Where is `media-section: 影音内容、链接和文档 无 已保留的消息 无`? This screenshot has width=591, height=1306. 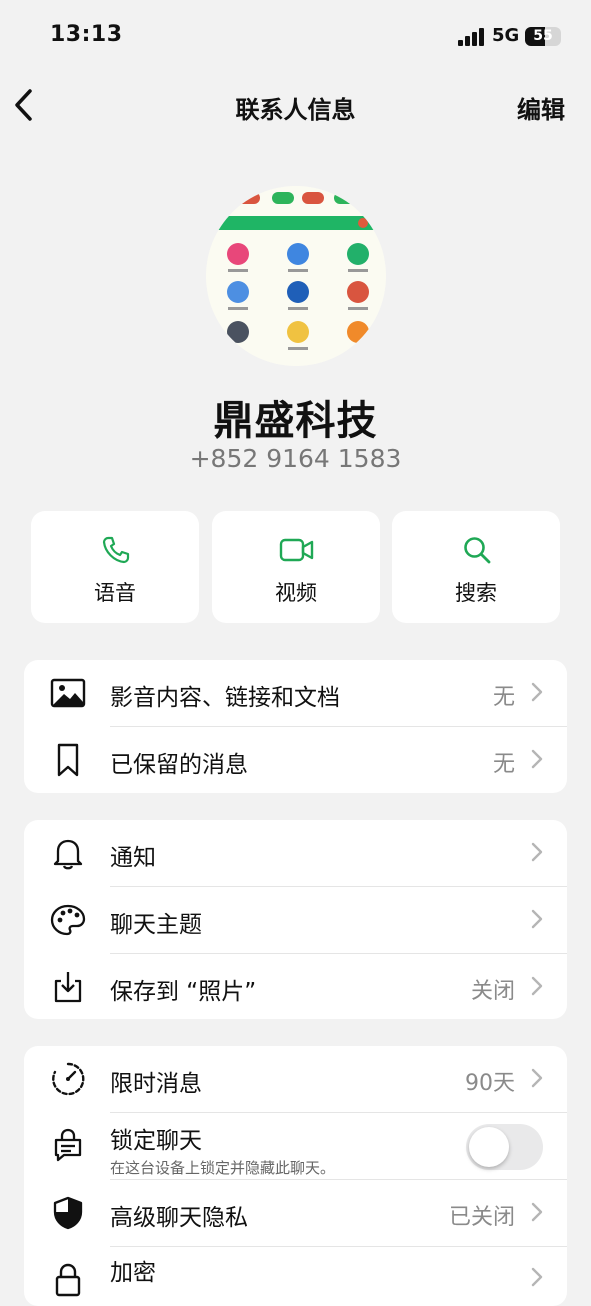
media-section: 影音内容、链接和文档 无 已保留的消息 无 is located at coordinates (295, 726).